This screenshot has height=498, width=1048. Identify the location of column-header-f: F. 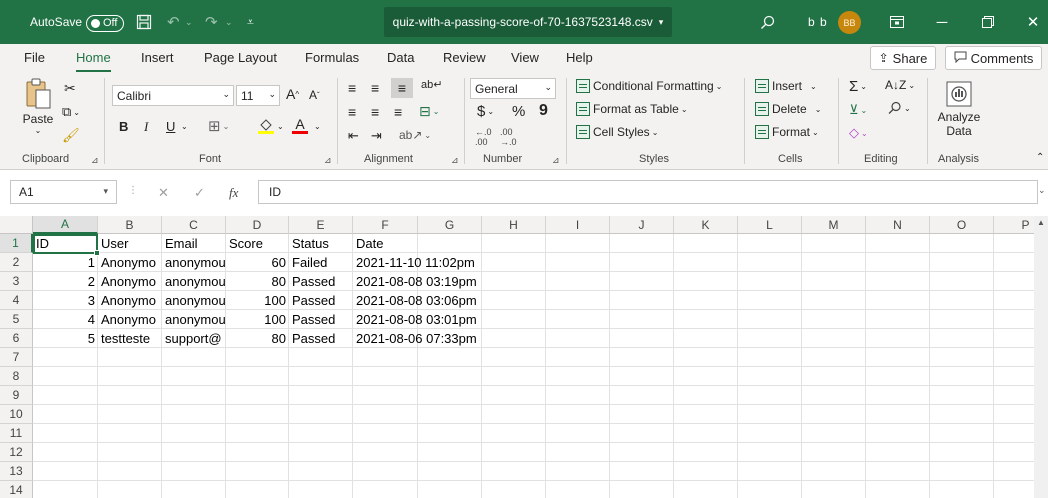
(385, 225).